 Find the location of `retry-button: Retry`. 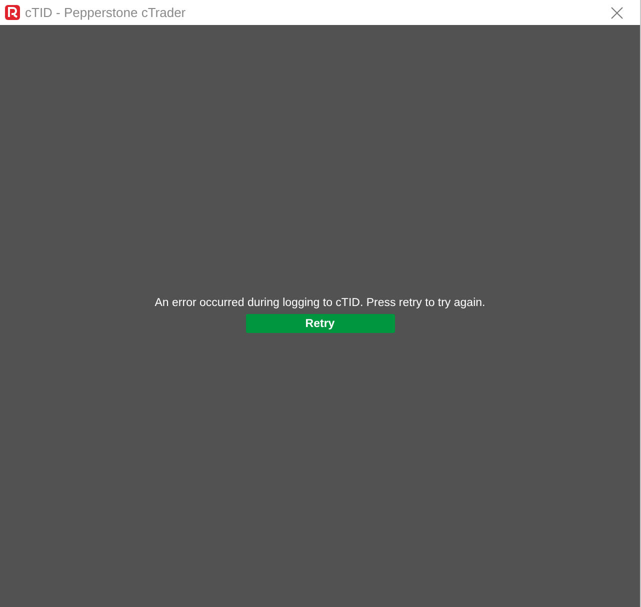

retry-button: Retry is located at coordinates (320, 323).